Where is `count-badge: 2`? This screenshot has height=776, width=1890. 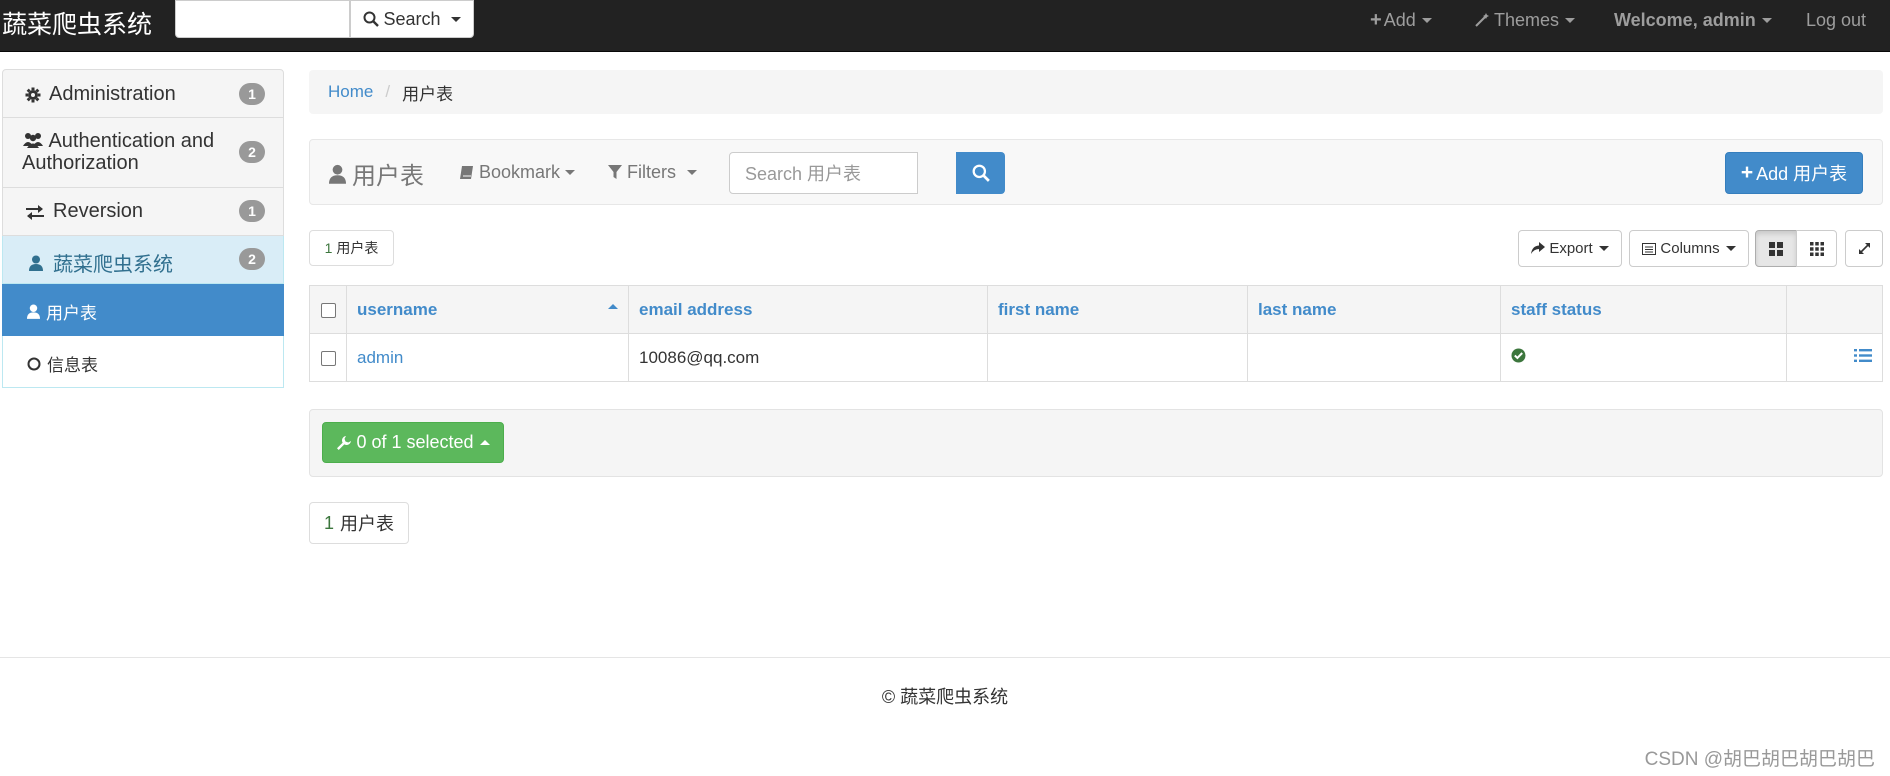 count-badge: 2 is located at coordinates (252, 152).